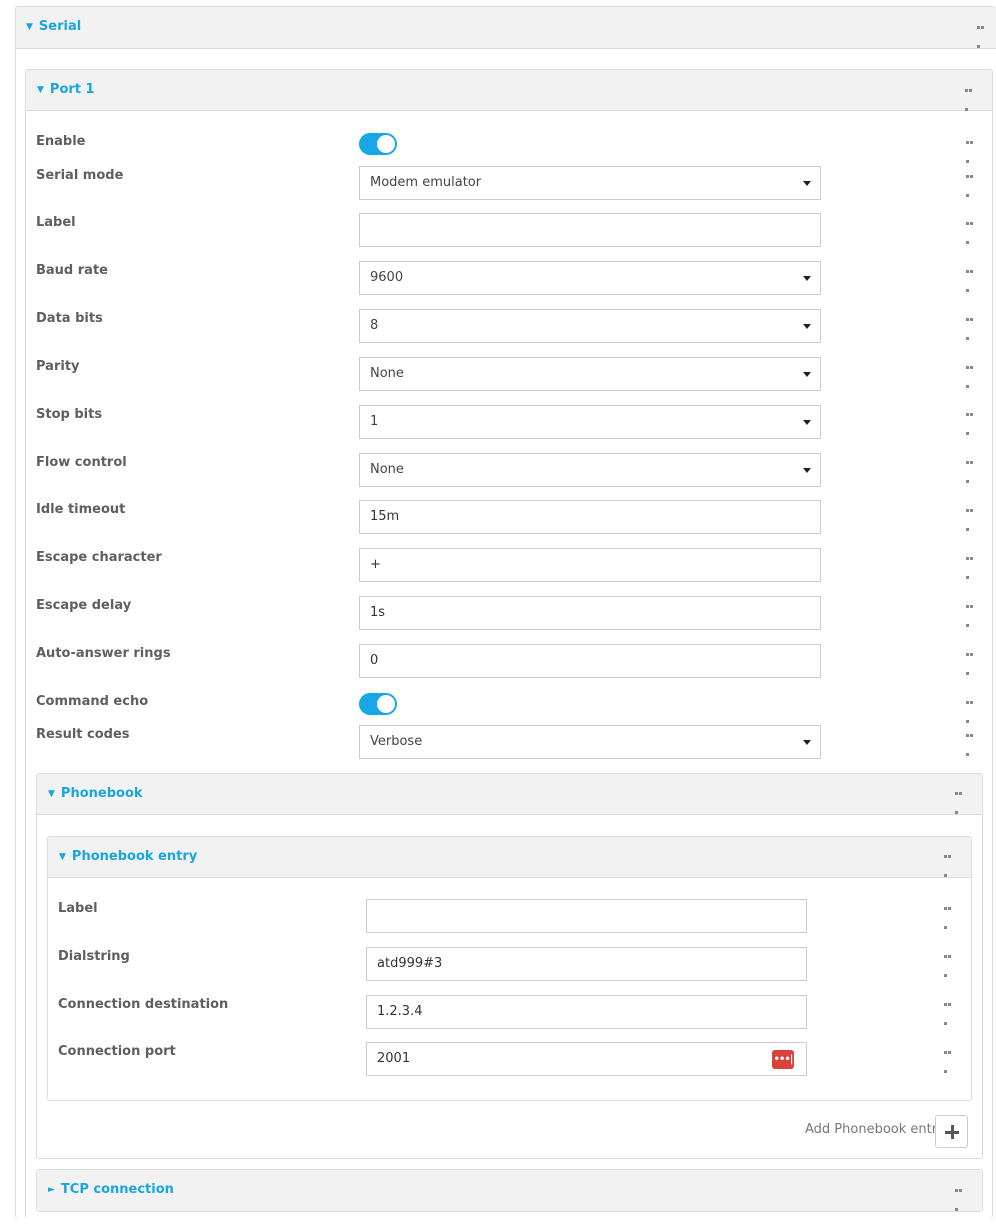 Image resolution: width=996 pixels, height=1227 pixels. Describe the element at coordinates (590, 565) in the screenshot. I see `escape-character-input: +` at that location.